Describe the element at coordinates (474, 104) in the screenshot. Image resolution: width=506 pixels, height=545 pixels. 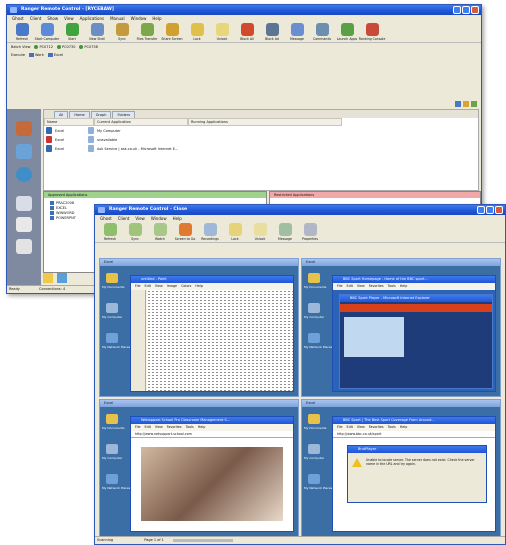
I see `detail-view-icon` at that location.